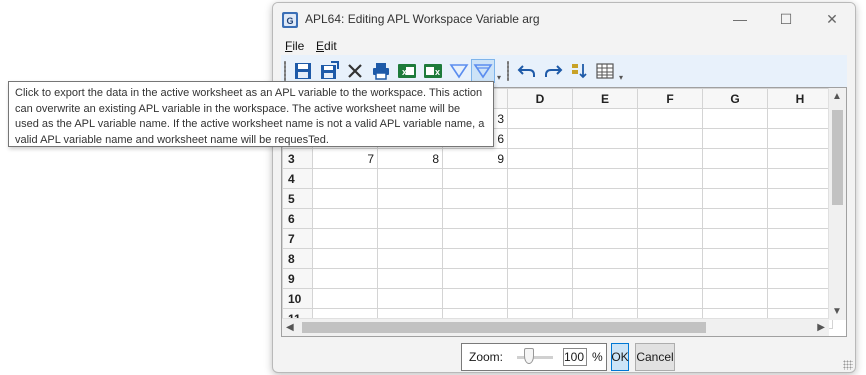  I want to click on column-header: G, so click(735, 98).